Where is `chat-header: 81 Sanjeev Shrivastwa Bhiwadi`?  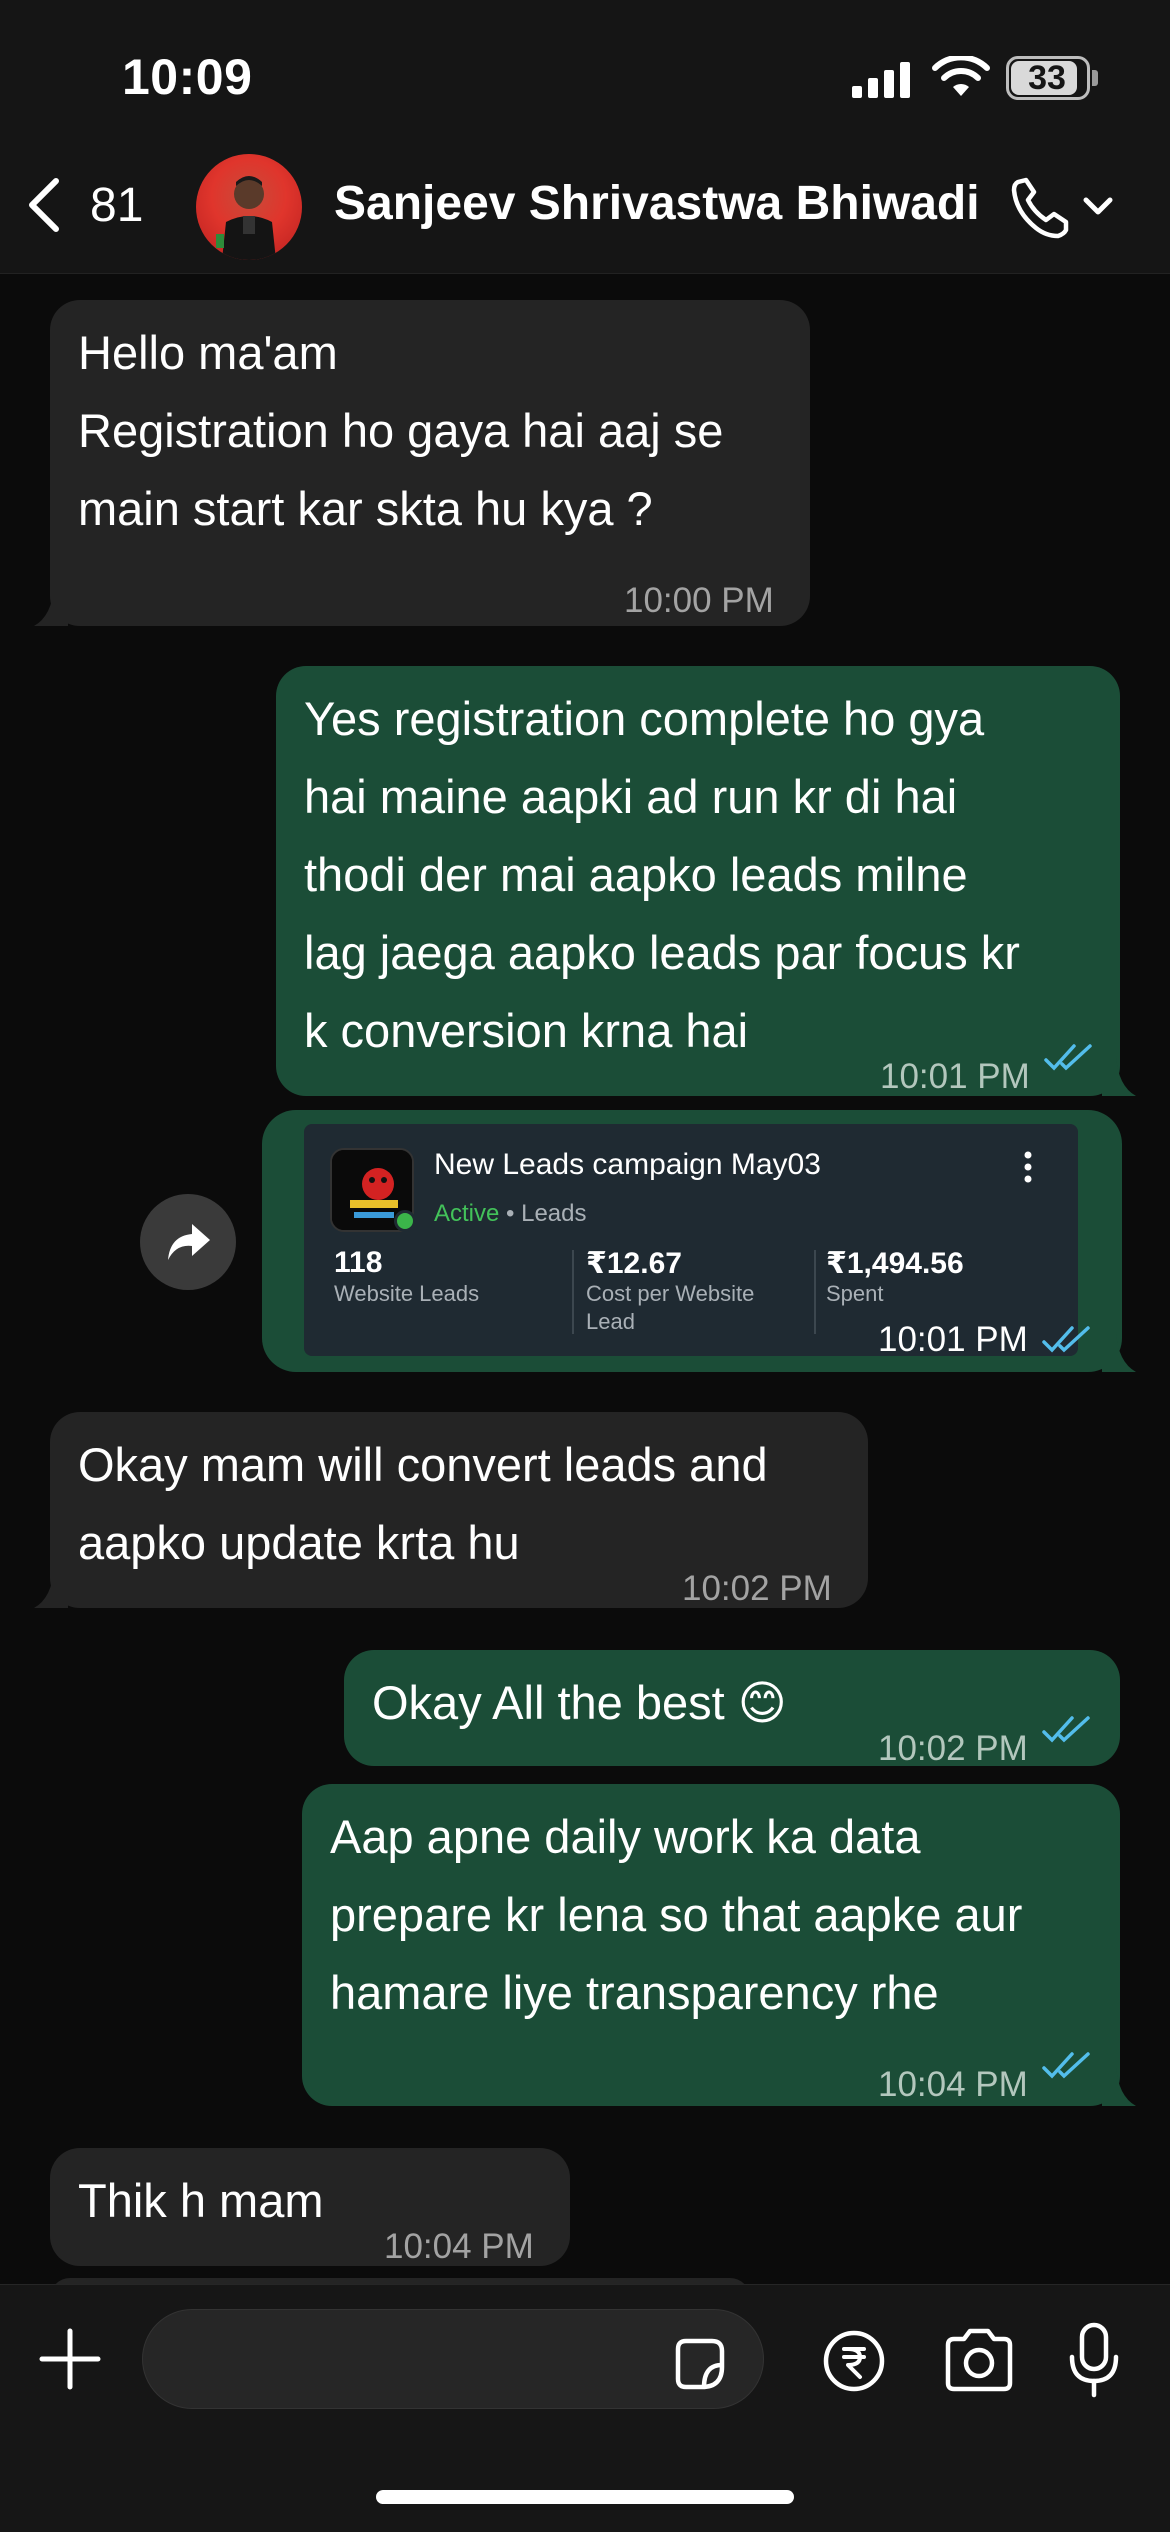 chat-header: 81 Sanjeev Shrivastwa Bhiwadi is located at coordinates (585, 207).